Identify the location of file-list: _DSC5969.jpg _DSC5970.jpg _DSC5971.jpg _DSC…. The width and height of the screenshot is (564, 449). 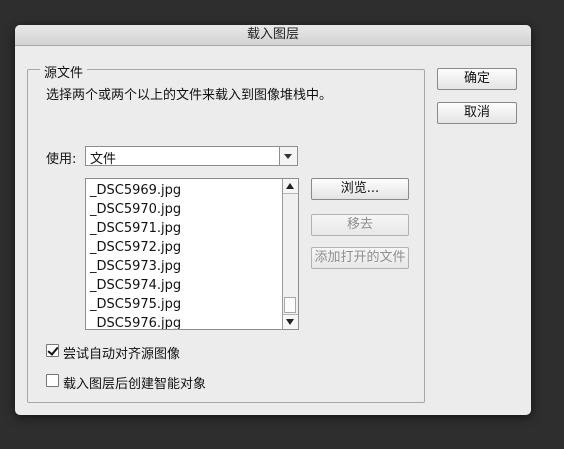
(192, 254).